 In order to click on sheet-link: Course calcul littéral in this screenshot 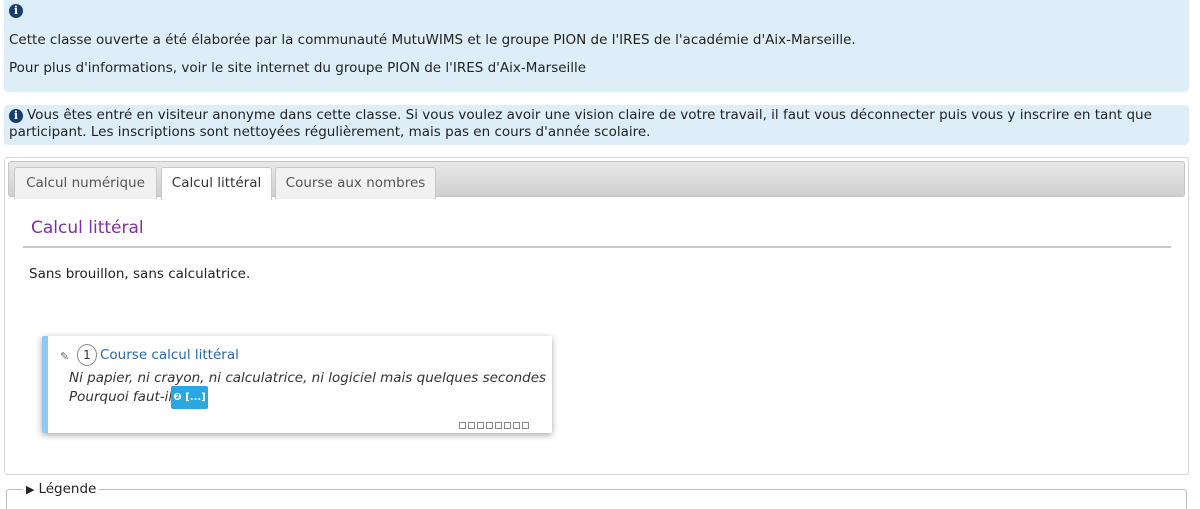, I will do `click(169, 355)`.